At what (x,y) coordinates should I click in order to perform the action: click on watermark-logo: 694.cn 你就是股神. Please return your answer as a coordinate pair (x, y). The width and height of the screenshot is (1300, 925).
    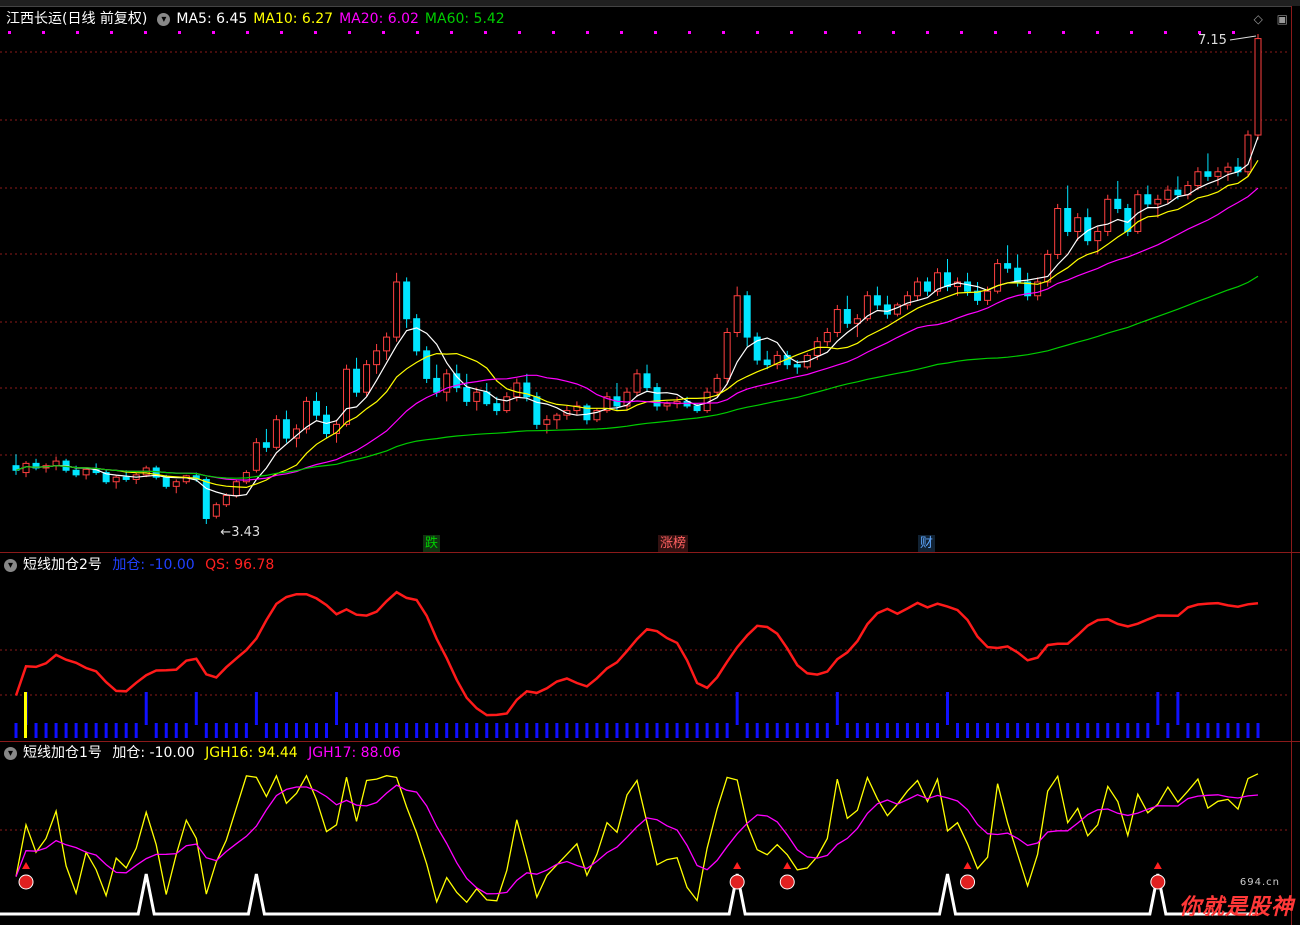
    Looking at the image, I should click on (1236, 899).